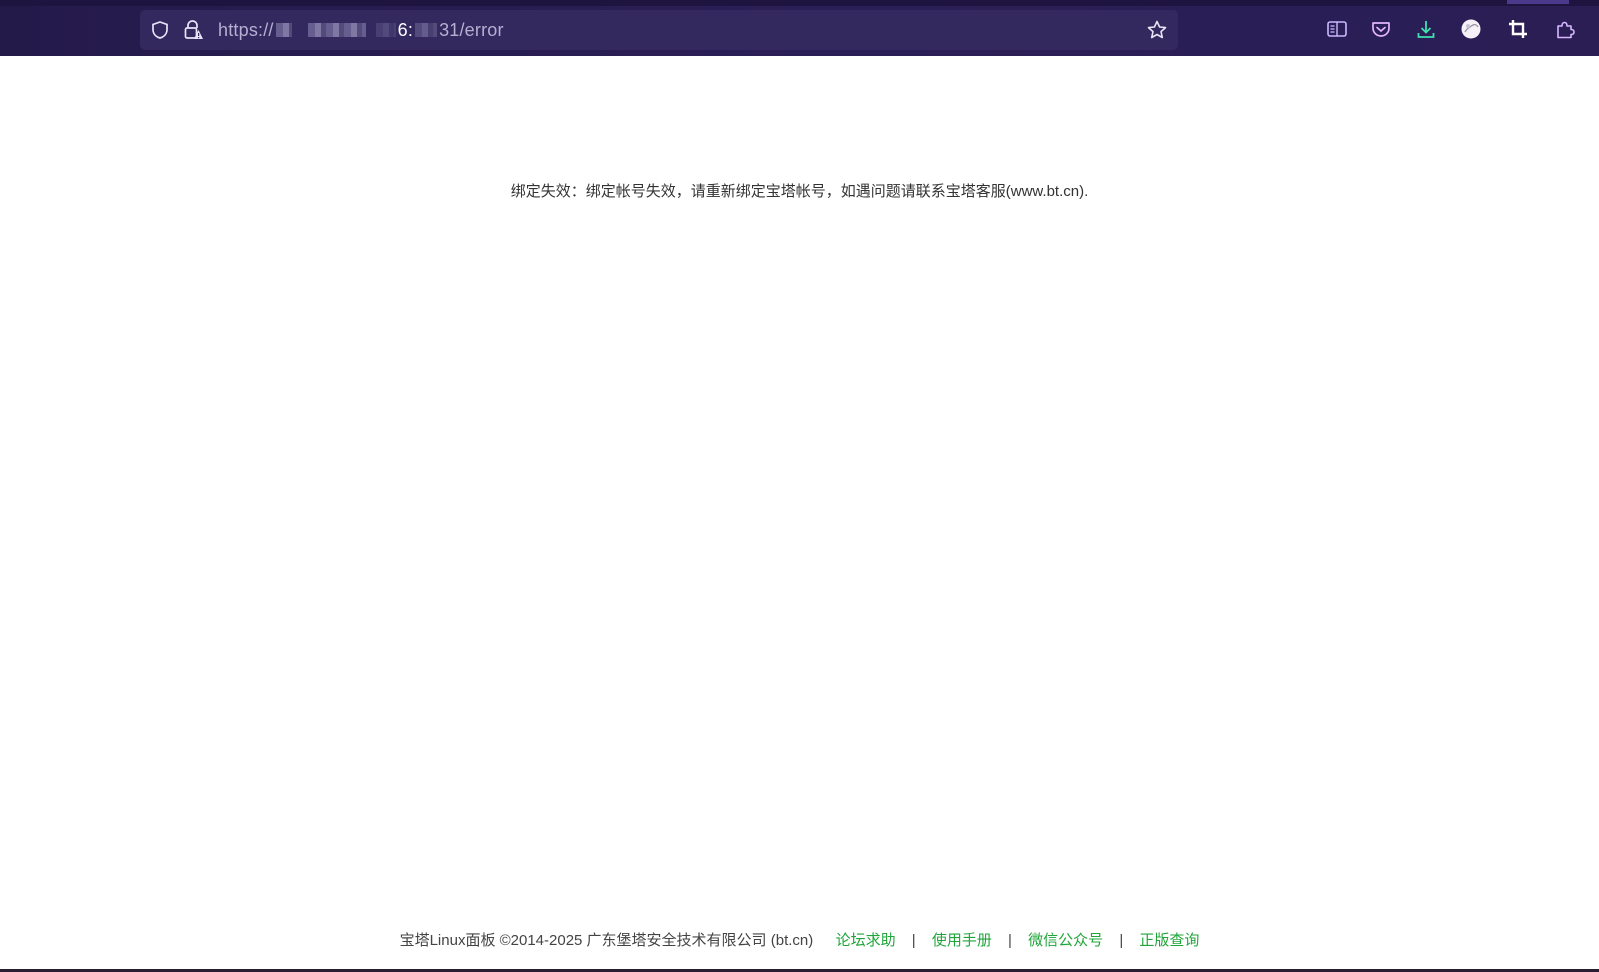  I want to click on lock-warning-icon, so click(193, 30).